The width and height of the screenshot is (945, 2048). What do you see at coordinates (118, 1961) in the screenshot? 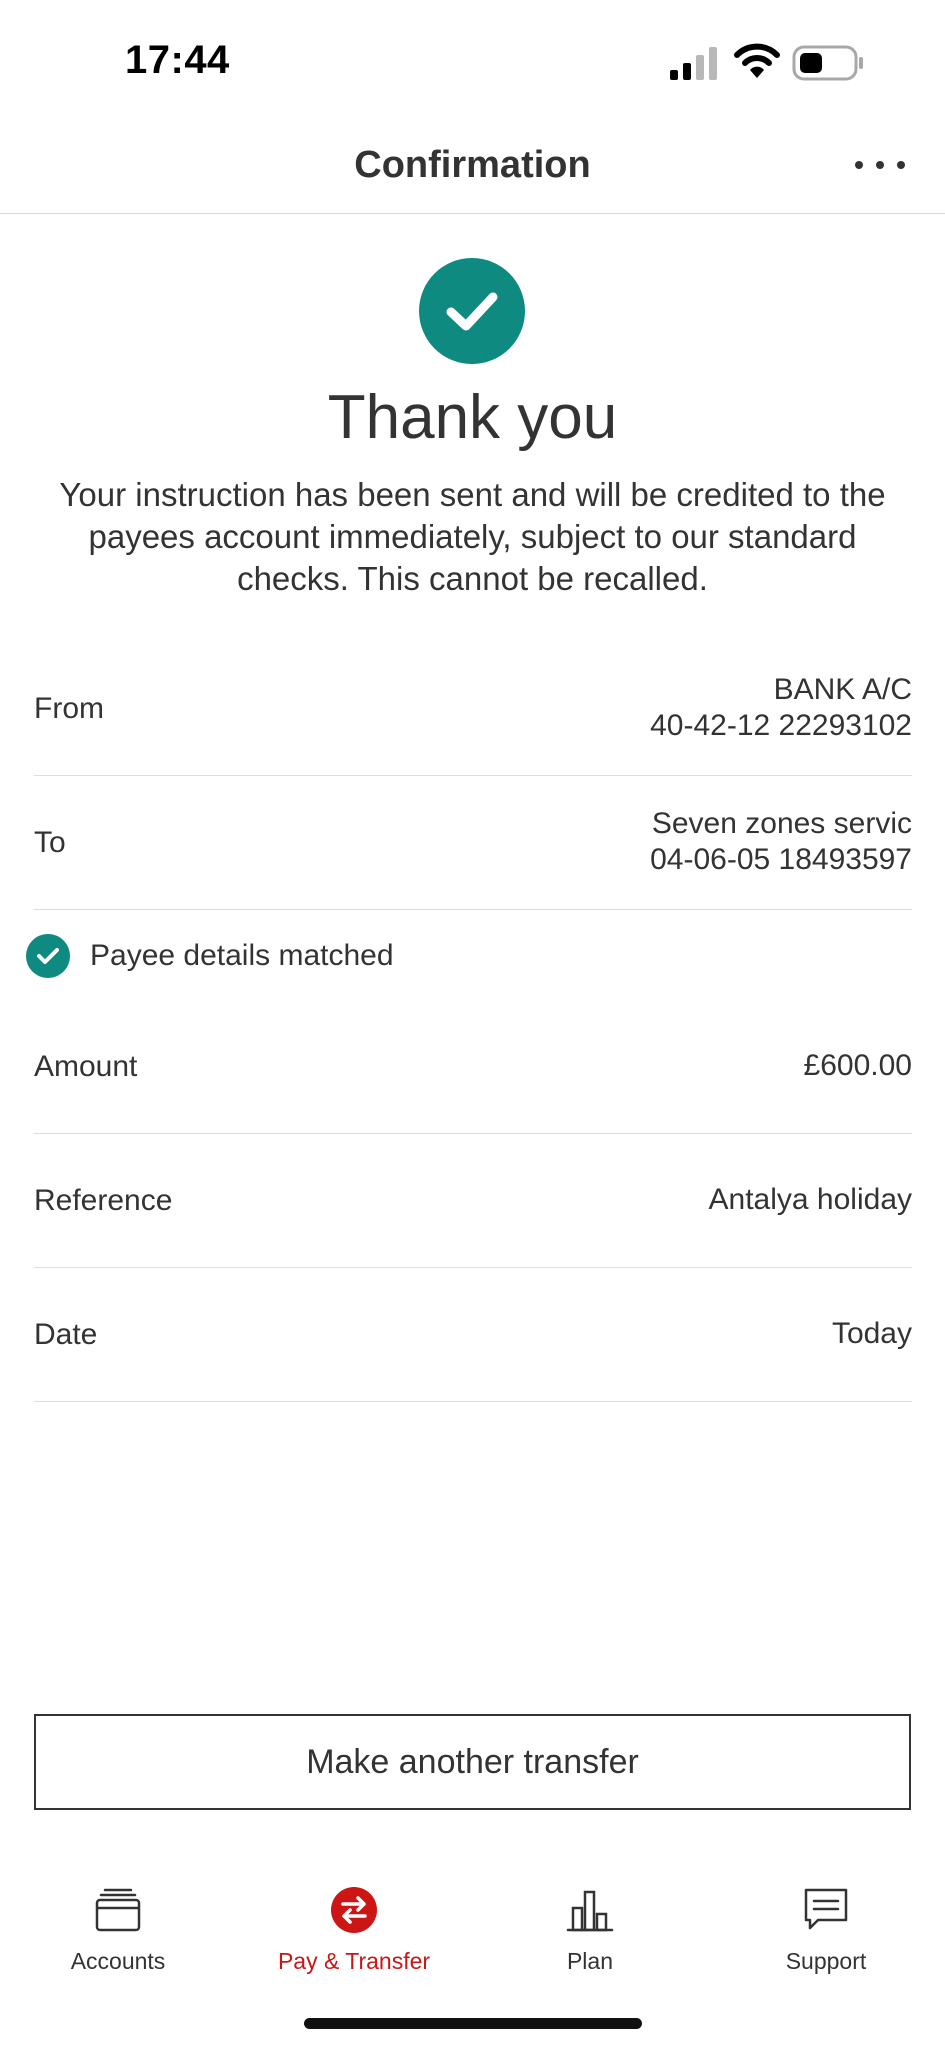
I see `nav-label-accounts: Accounts` at bounding box center [118, 1961].